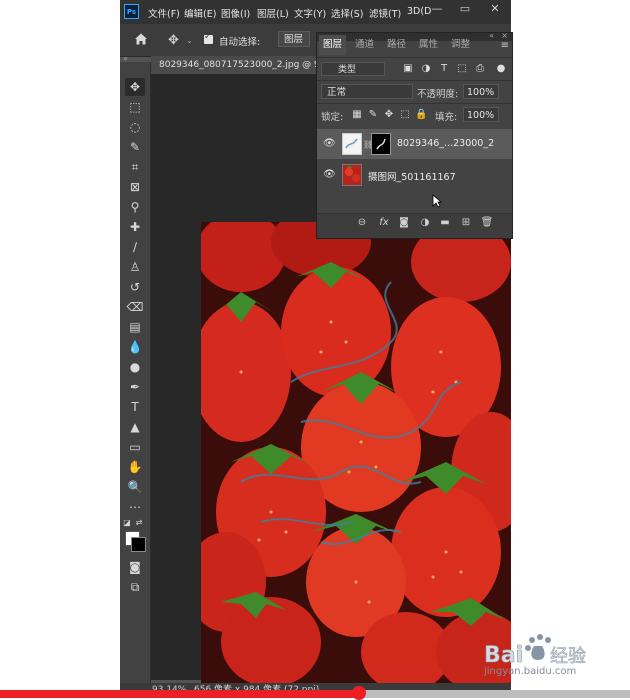  I want to click on auto-select-label: 自动选择:, so click(240, 42).